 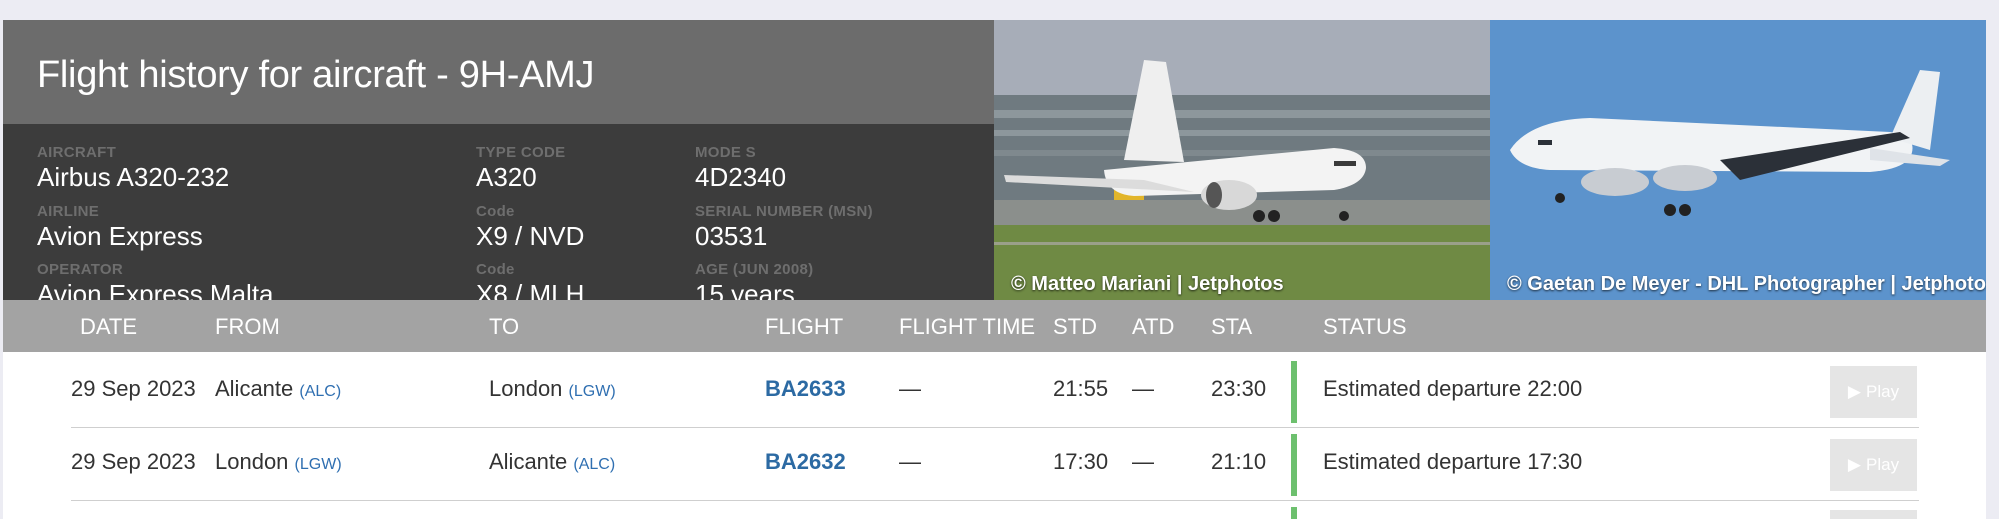 I want to click on serial-number-value: 03531, so click(x=731, y=236).